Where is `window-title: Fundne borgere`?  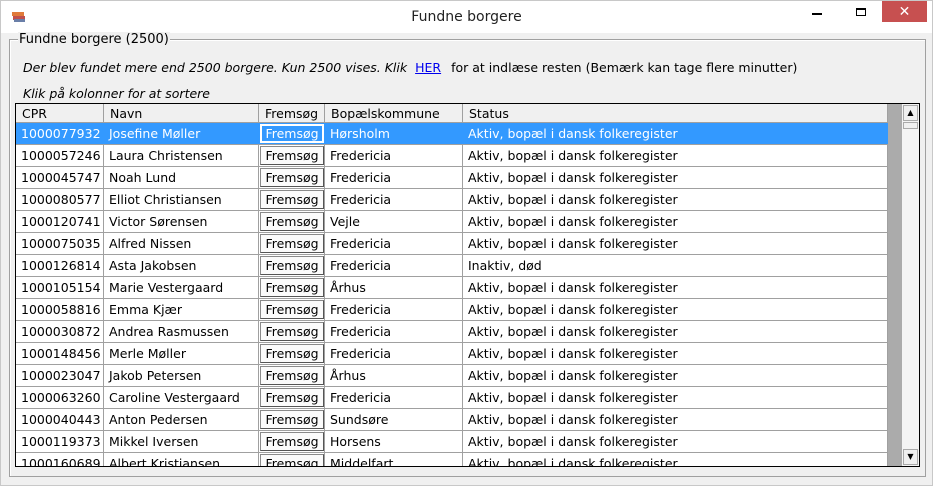
window-title: Fundne borgere is located at coordinates (466, 17).